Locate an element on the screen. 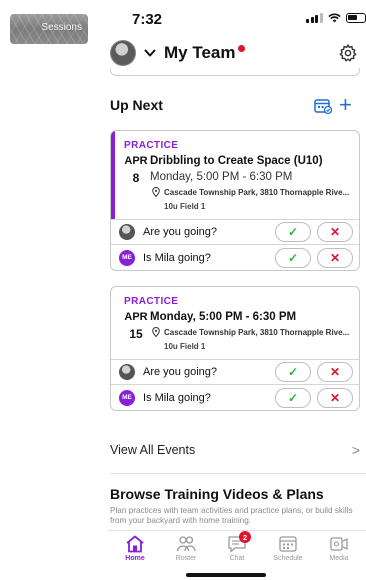 The image size is (366, 580). tab-chat-label: Chat is located at coordinates (237, 558).